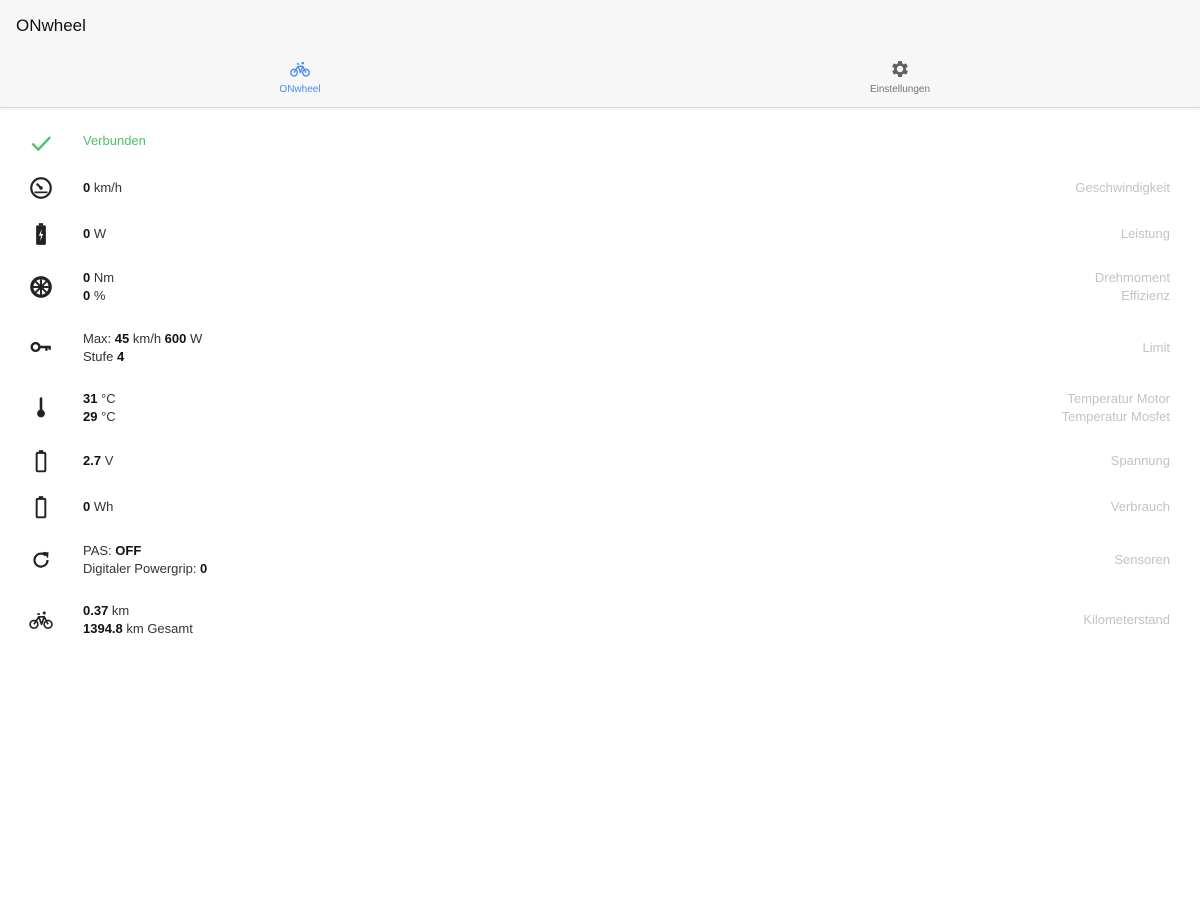 This screenshot has height=900, width=1200. I want to click on voltage-label: Spannung, so click(1140, 460).